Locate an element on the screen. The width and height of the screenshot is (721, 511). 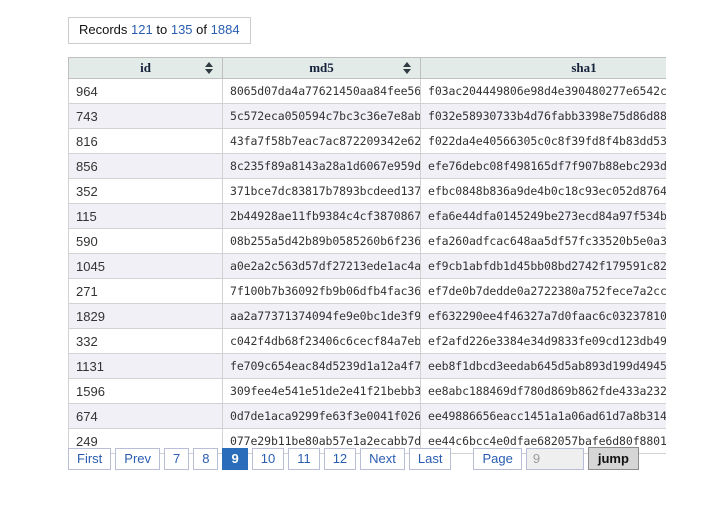
cell-sha1: eeb8f1dbcd3eedab645d5ab893d199d494579bf3 is located at coordinates (543, 366).